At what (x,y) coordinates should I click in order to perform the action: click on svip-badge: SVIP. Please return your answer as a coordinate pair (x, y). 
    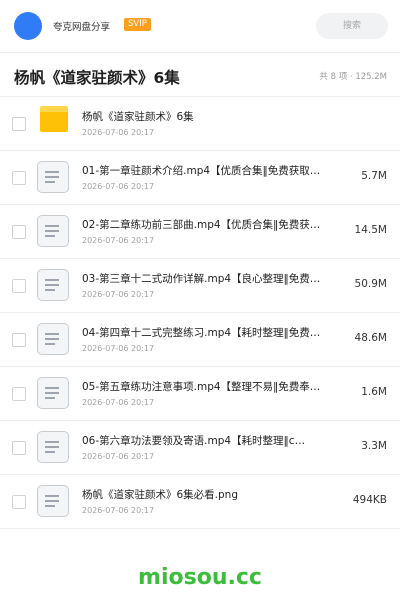
    Looking at the image, I should click on (137, 24).